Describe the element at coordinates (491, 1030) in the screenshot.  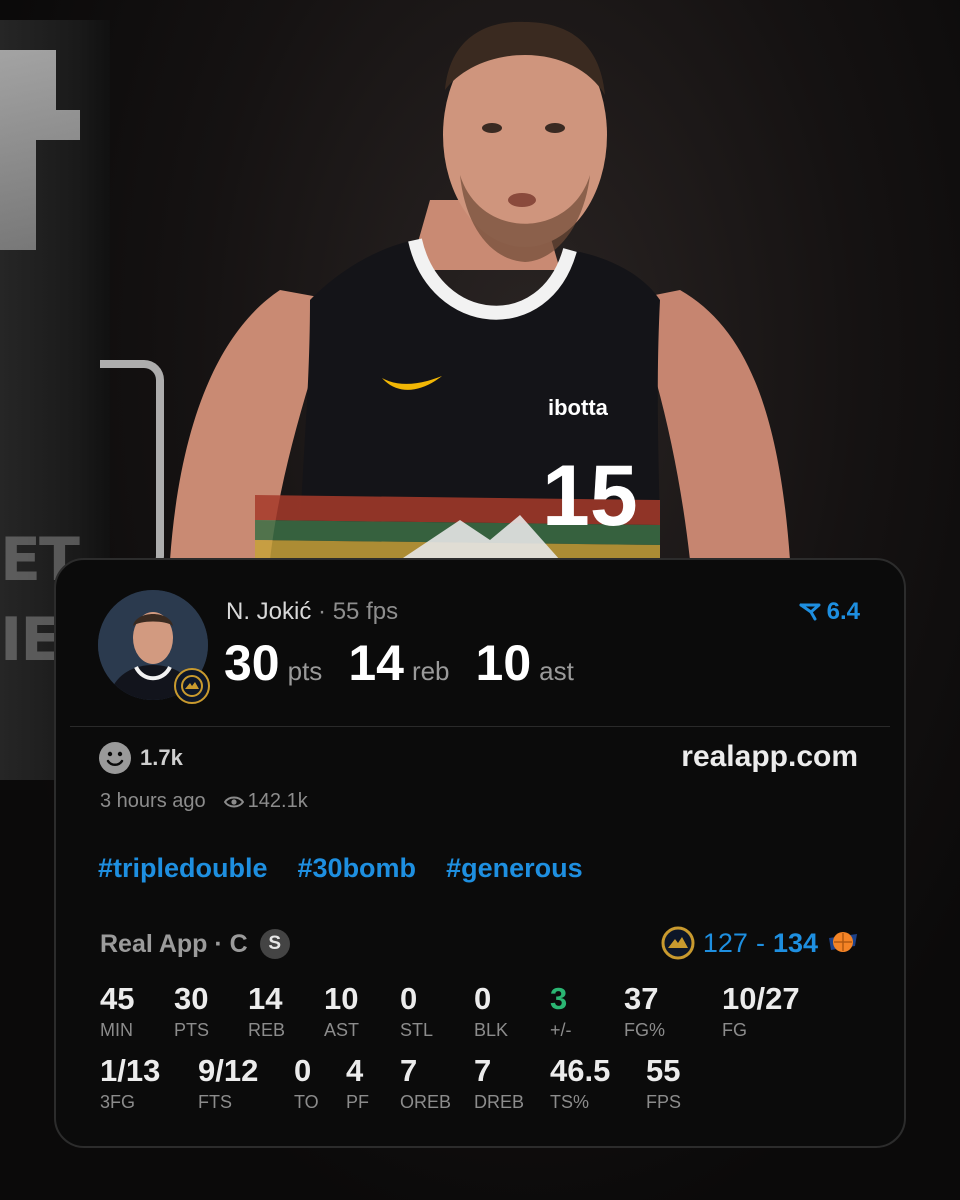
I see `stat-label: BLK` at that location.